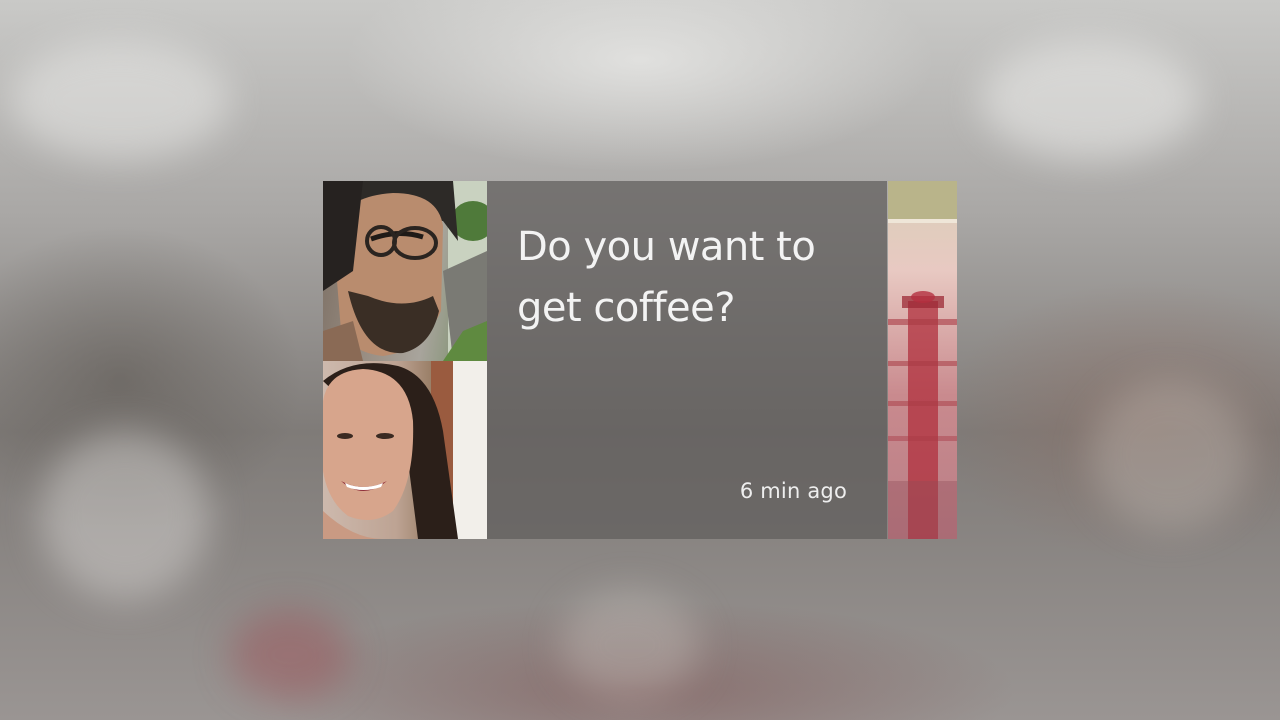 This screenshot has width=1280, height=720. I want to click on message-text: Do you want to get coffee?, so click(666, 277).